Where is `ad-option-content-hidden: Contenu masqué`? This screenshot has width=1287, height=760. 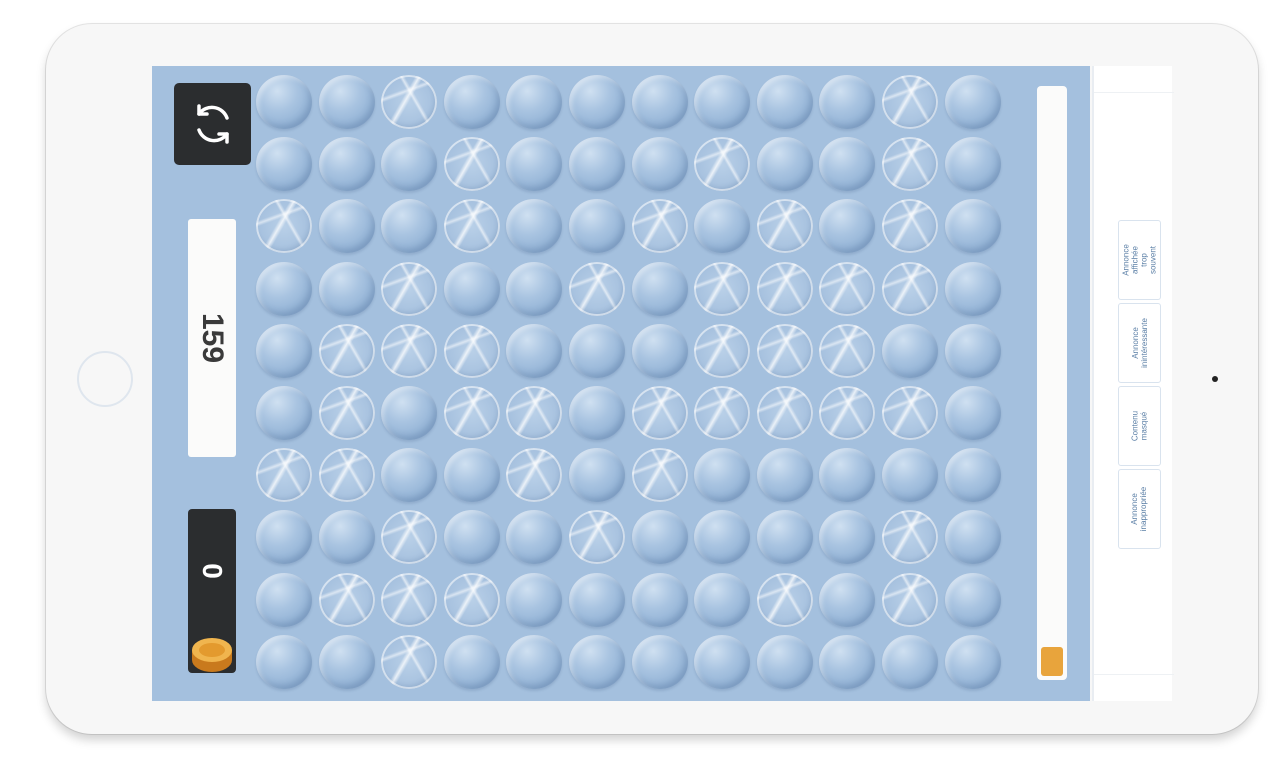 ad-option-content-hidden: Contenu masqué is located at coordinates (1139, 426).